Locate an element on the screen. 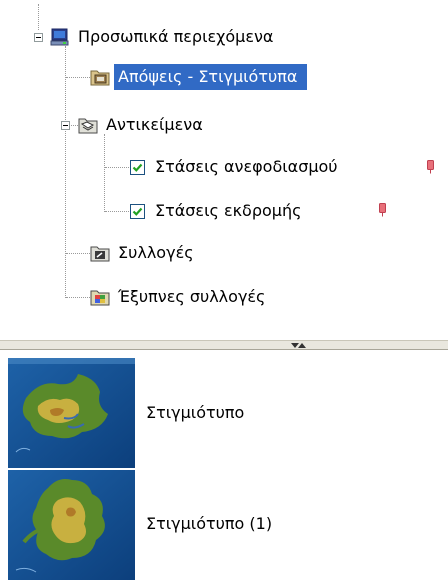 This screenshot has height=582, width=448. collapse-root-toggle is located at coordinates (38, 37).